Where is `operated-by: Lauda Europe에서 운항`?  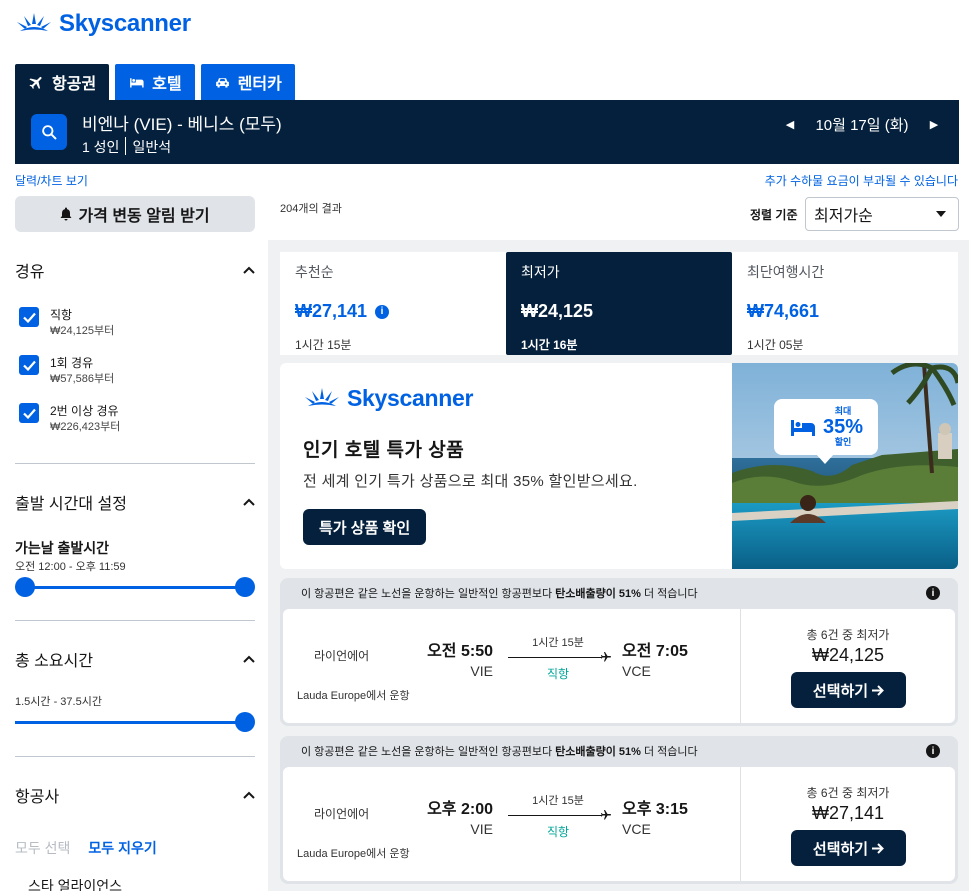 operated-by: Lauda Europe에서 운항 is located at coordinates (353, 696).